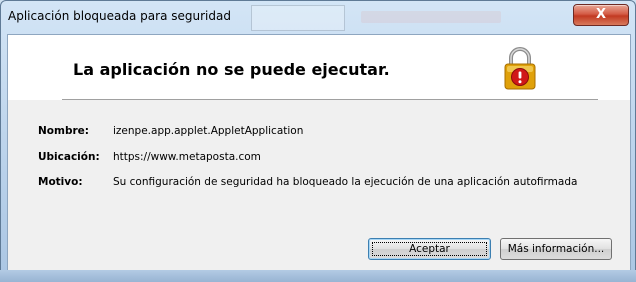  What do you see at coordinates (69, 157) in the screenshot?
I see `detail-label: Ubicación:` at bounding box center [69, 157].